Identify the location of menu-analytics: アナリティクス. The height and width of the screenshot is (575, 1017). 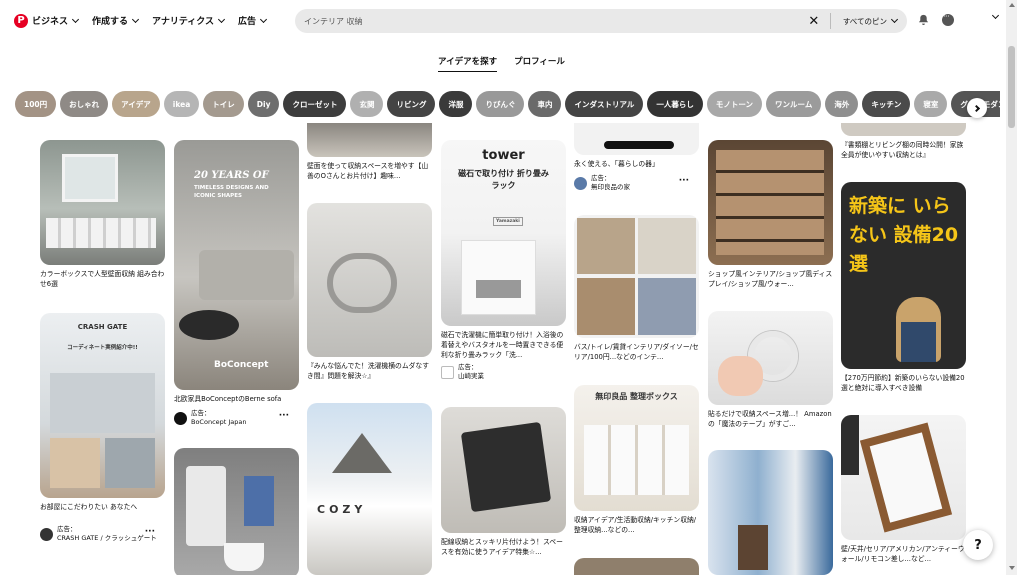
(189, 20).